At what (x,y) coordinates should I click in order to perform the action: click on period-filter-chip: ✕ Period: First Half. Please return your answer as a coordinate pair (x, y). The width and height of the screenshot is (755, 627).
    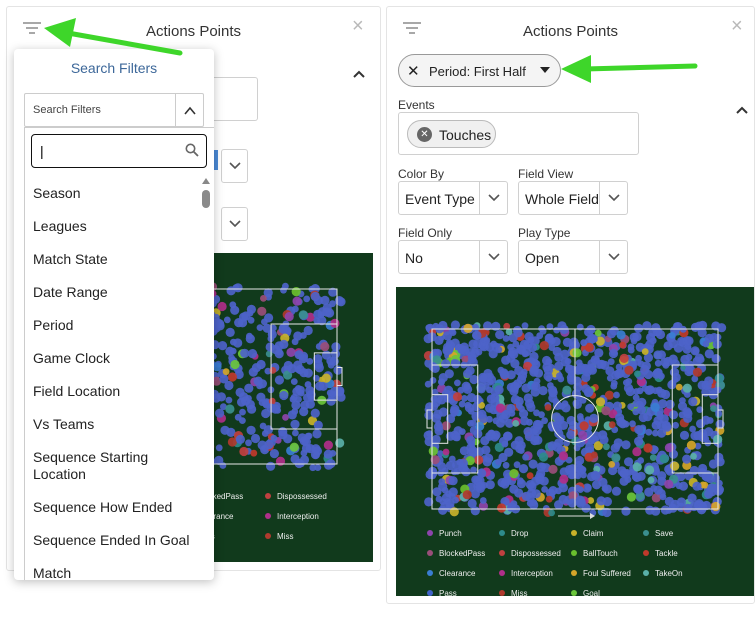
    Looking at the image, I should click on (479, 70).